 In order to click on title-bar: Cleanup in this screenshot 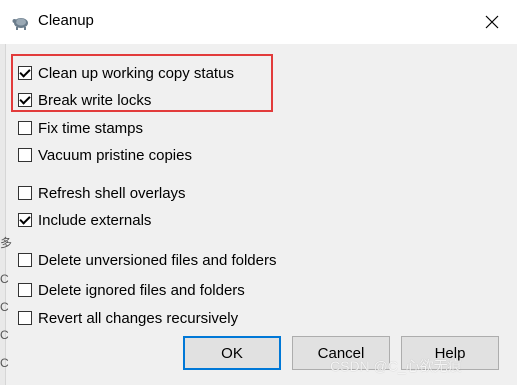, I will do `click(258, 22)`.